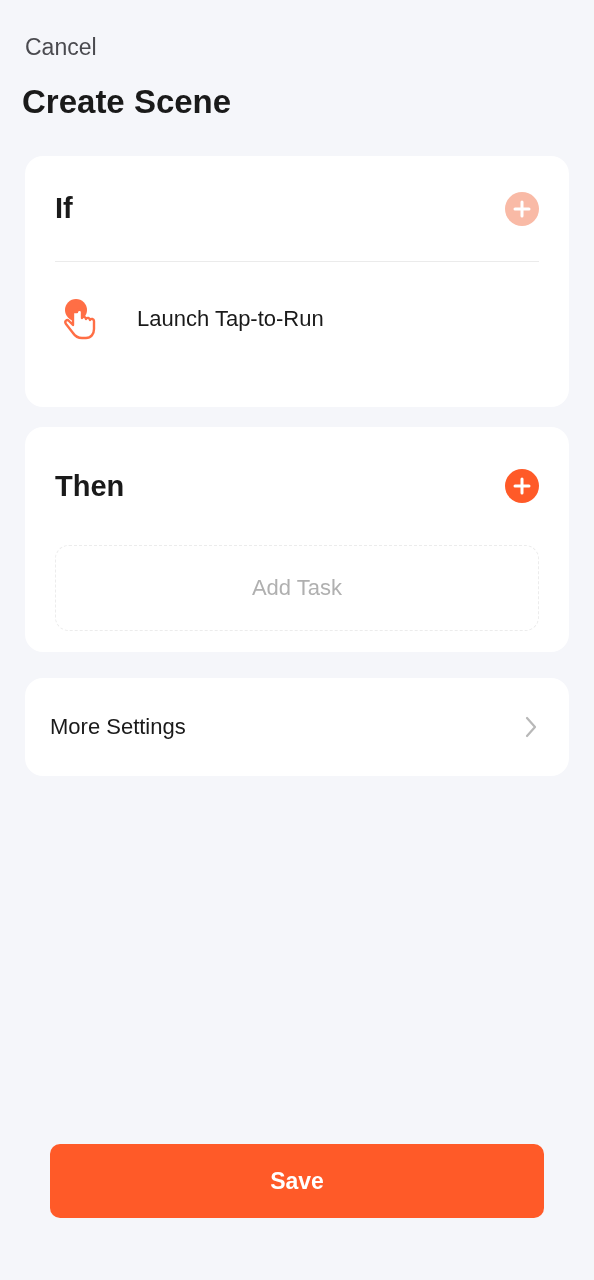 The height and width of the screenshot is (1280, 594). What do you see at coordinates (61, 47) in the screenshot?
I see `cancel-button: Cancel` at bounding box center [61, 47].